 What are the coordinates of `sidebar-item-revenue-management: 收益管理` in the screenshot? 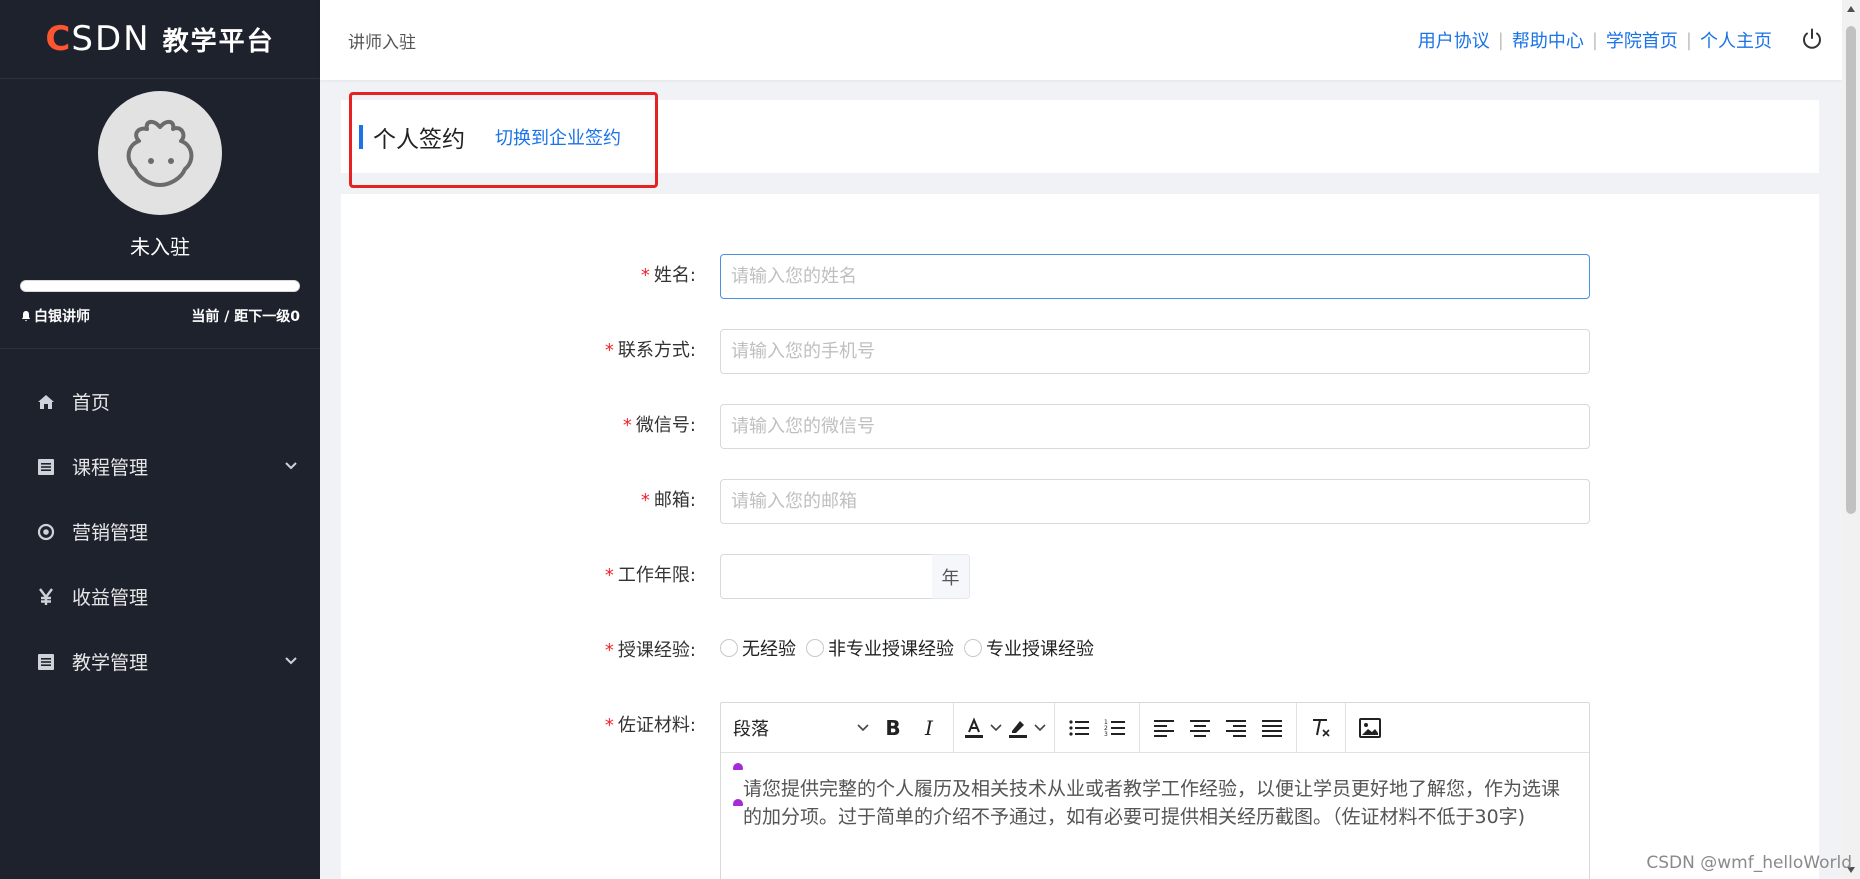 It's located at (160, 596).